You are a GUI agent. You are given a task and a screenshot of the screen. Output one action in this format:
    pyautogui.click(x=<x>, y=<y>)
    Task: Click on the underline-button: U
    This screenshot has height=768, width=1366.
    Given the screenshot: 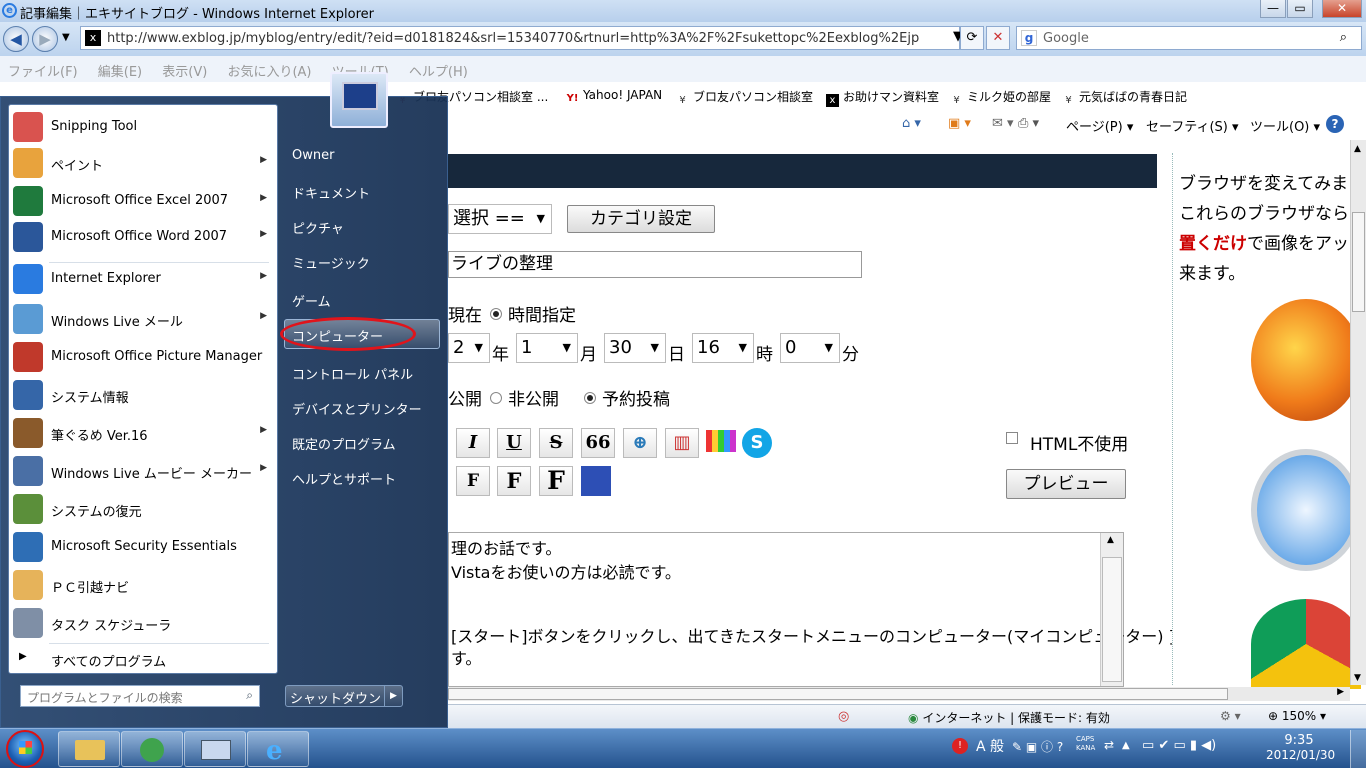 What is the action you would take?
    pyautogui.click(x=514, y=443)
    